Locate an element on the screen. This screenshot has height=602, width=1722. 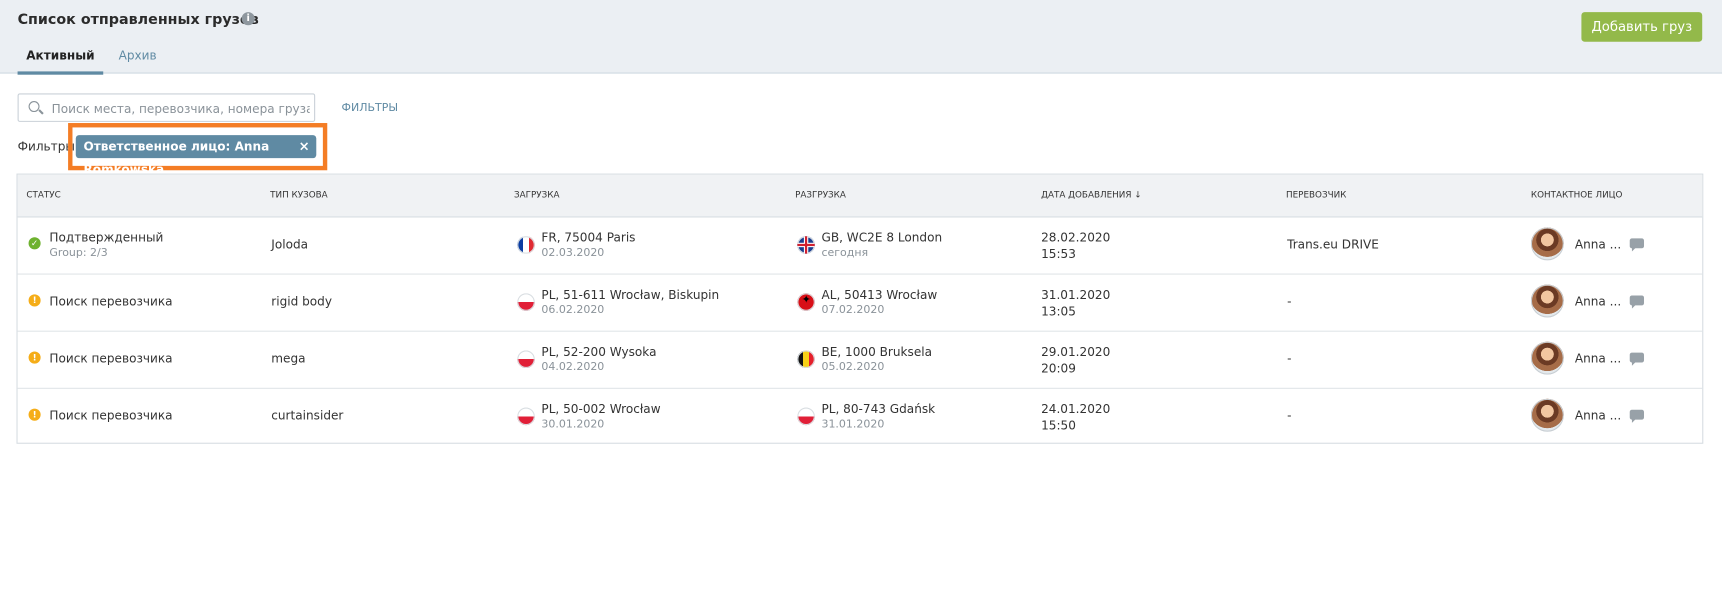
column-loading: ЗАГРУЗКА is located at coordinates (537, 195).